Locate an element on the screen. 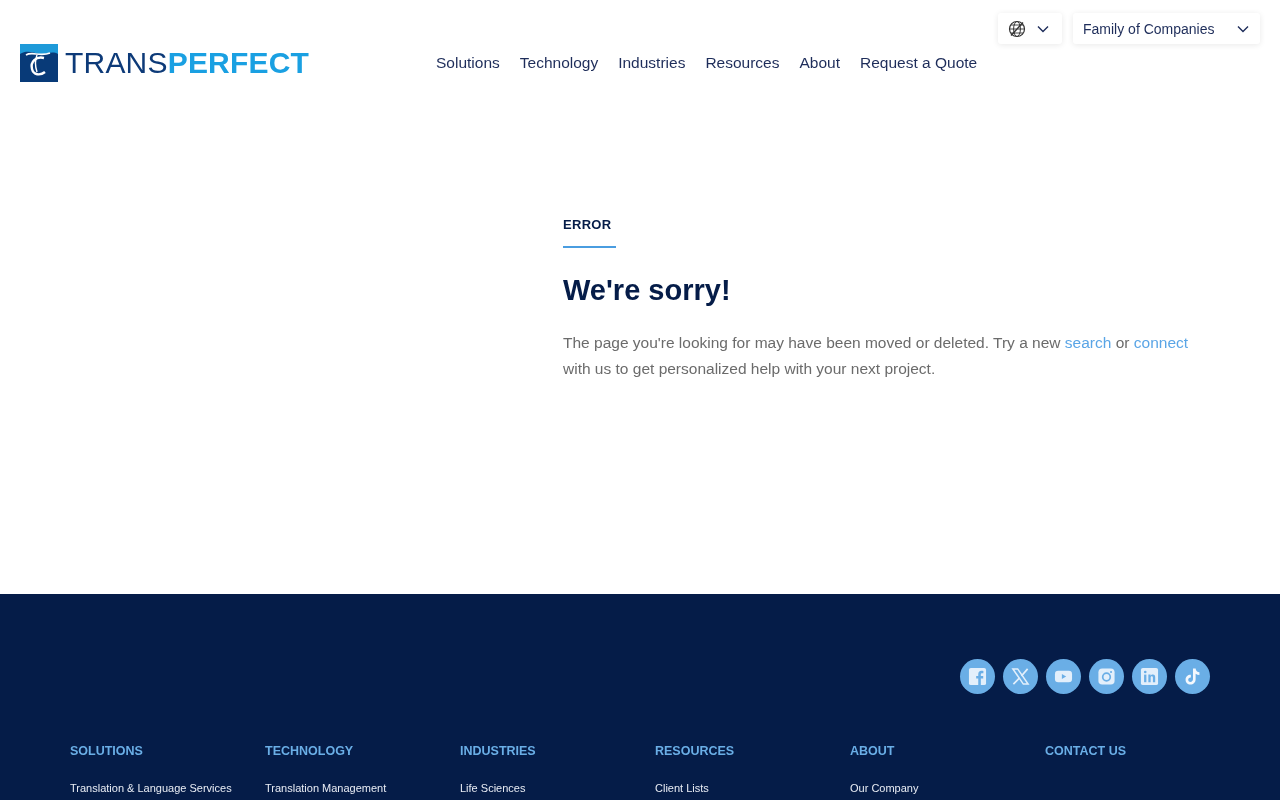  error-heading: We're sorry! is located at coordinates (647, 290).